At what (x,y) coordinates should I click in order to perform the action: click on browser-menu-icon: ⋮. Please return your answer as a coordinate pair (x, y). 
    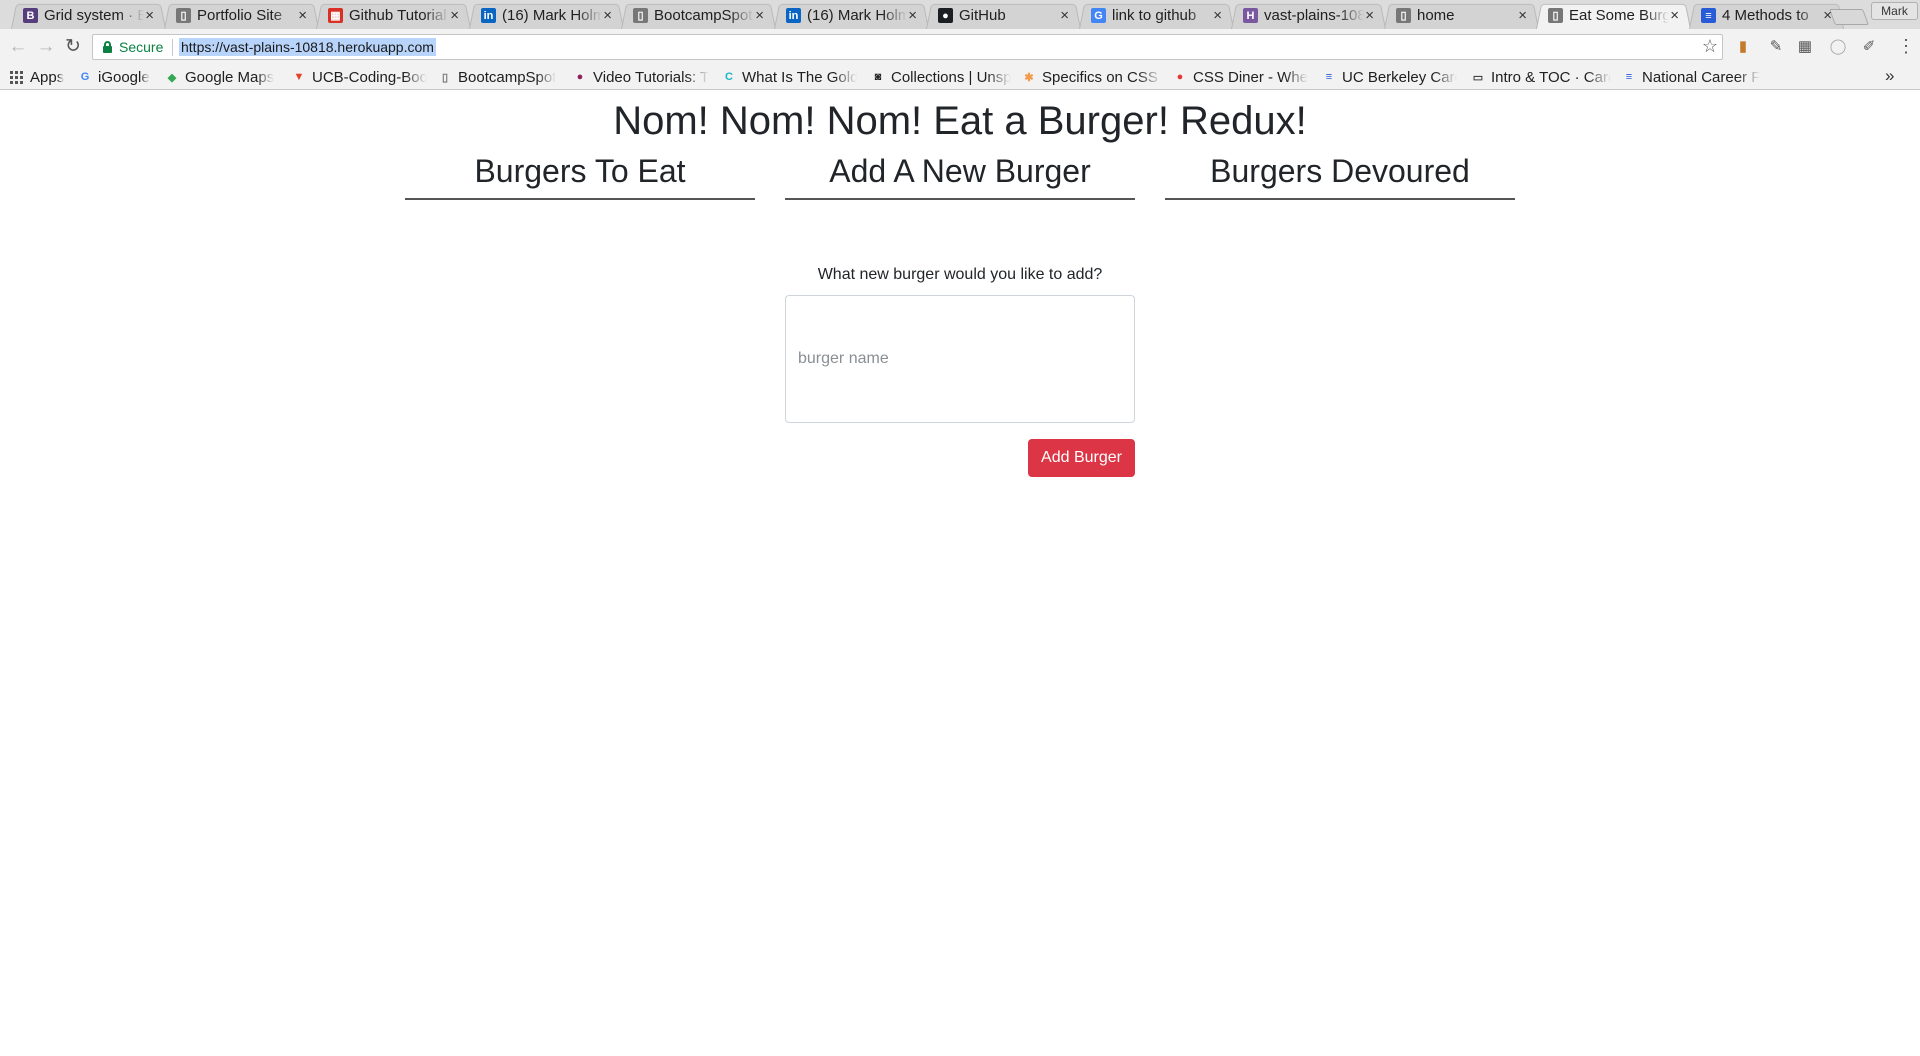
    Looking at the image, I should click on (1906, 46).